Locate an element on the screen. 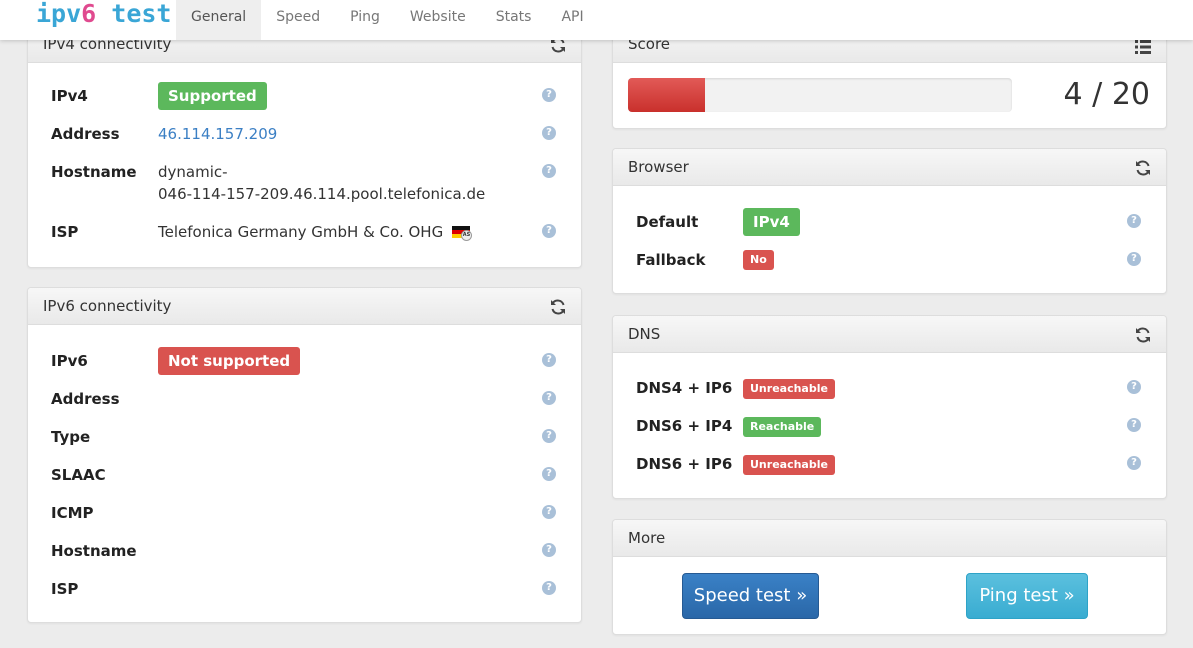 The image size is (1193, 648). tab-website: Website is located at coordinates (438, 20).